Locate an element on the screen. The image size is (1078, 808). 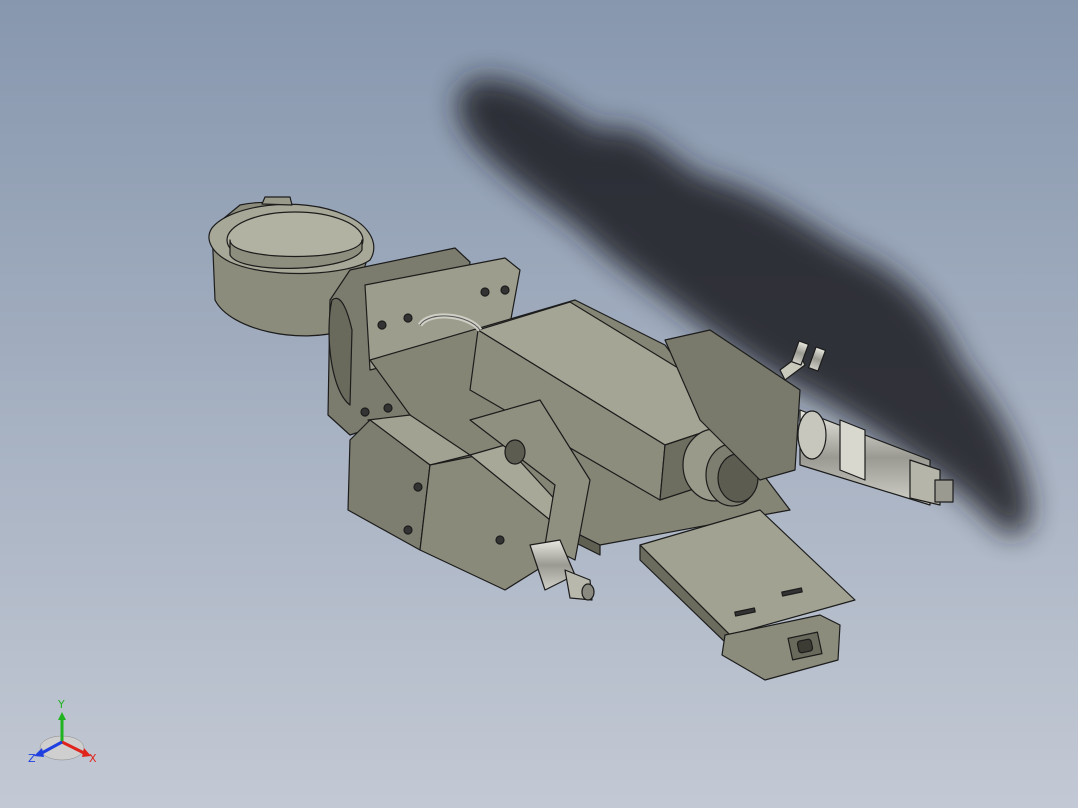
triad-z-label: Z is located at coordinates (32, 758).